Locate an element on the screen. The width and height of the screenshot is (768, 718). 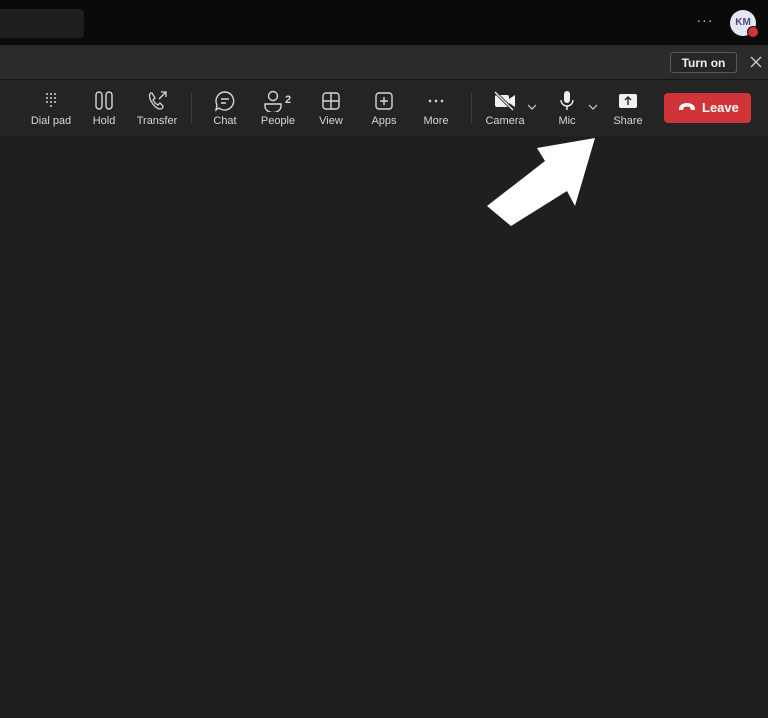
dial-pad-button: Dial pad is located at coordinates (51, 111).